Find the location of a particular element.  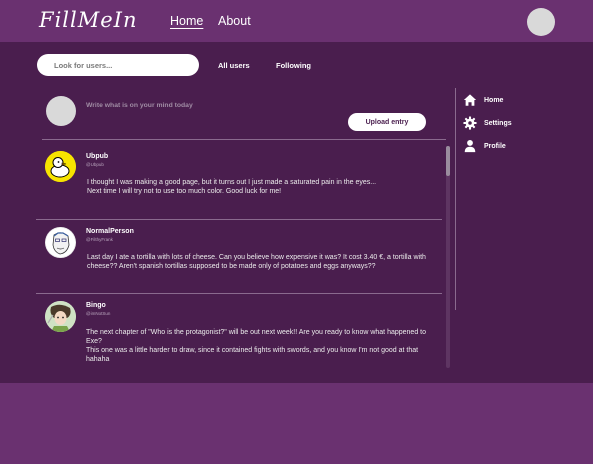

top-navigation-bar: FillMeIn Home About is located at coordinates (296, 21).